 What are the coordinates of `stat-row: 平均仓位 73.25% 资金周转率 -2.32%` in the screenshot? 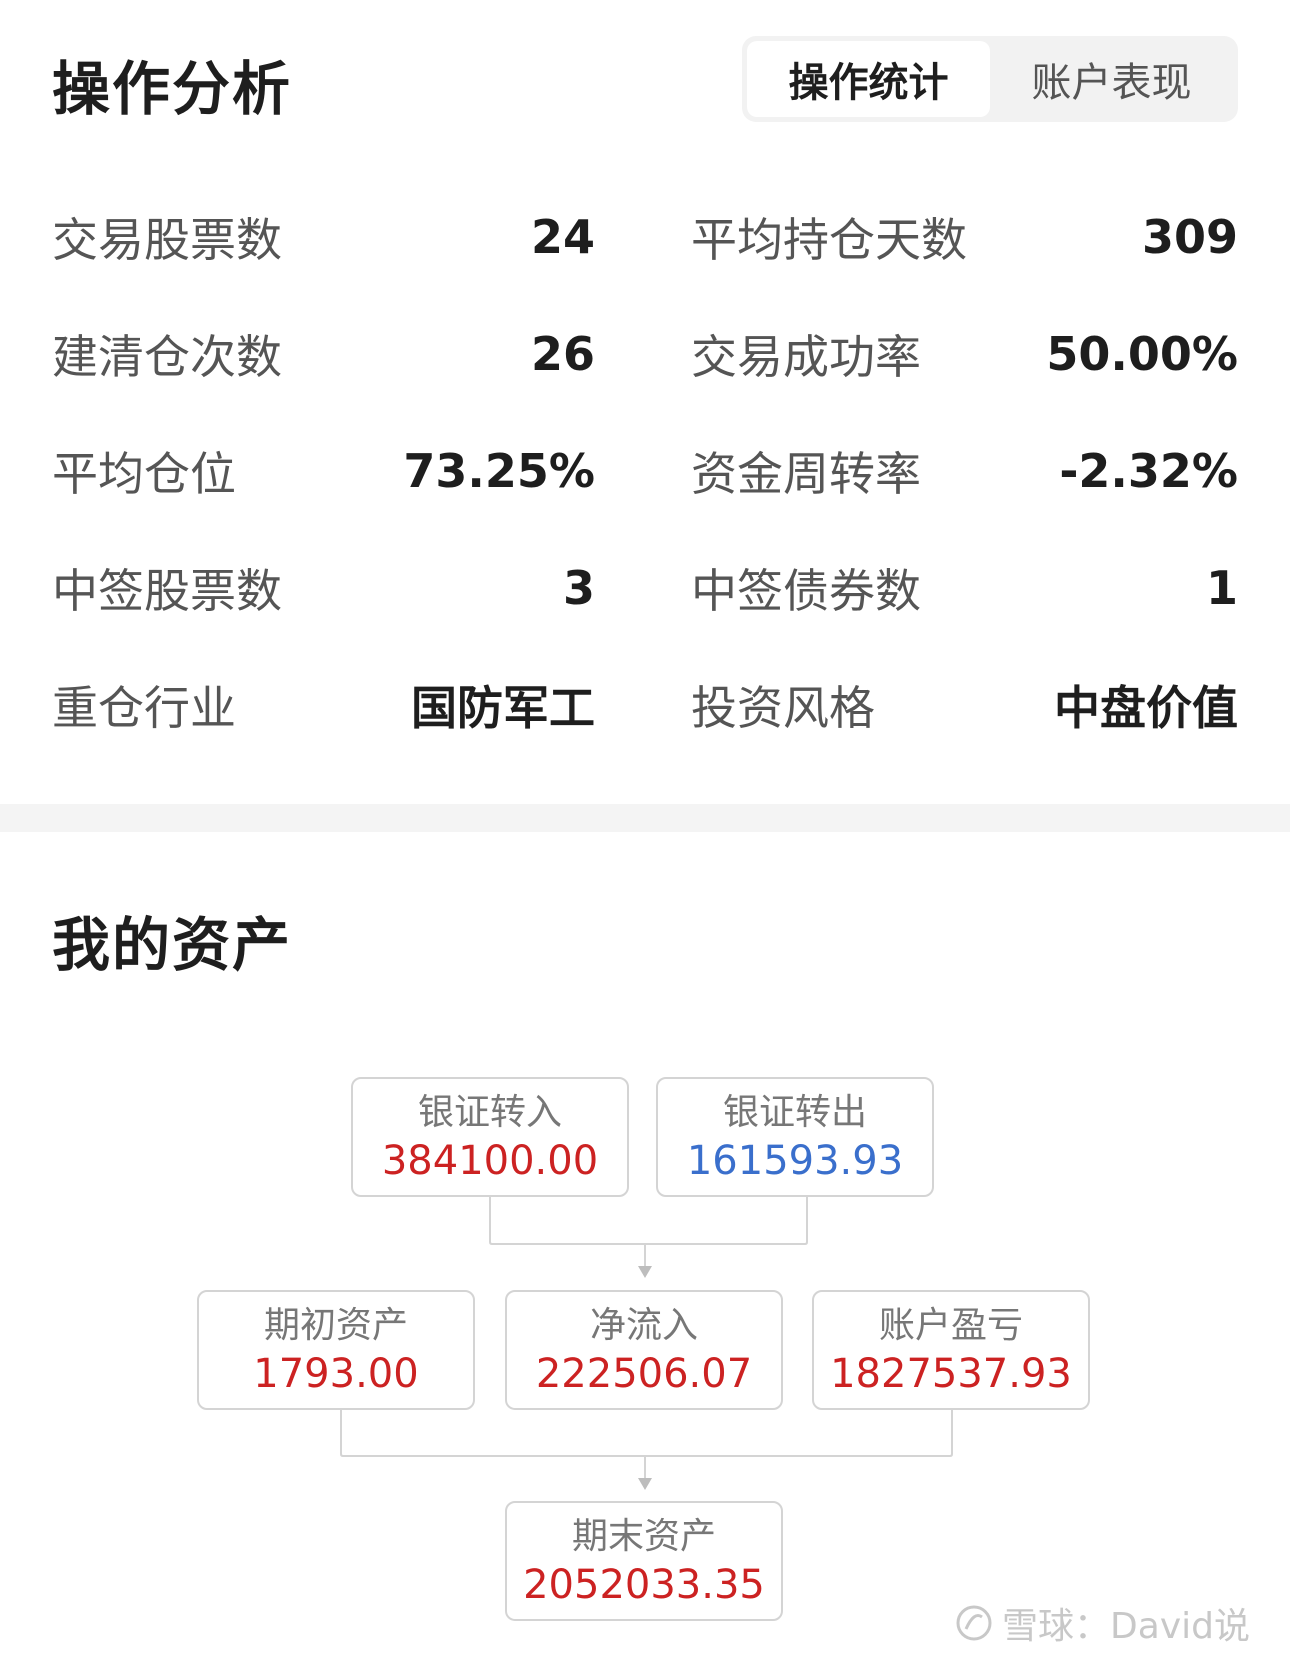 It's located at (645, 470).